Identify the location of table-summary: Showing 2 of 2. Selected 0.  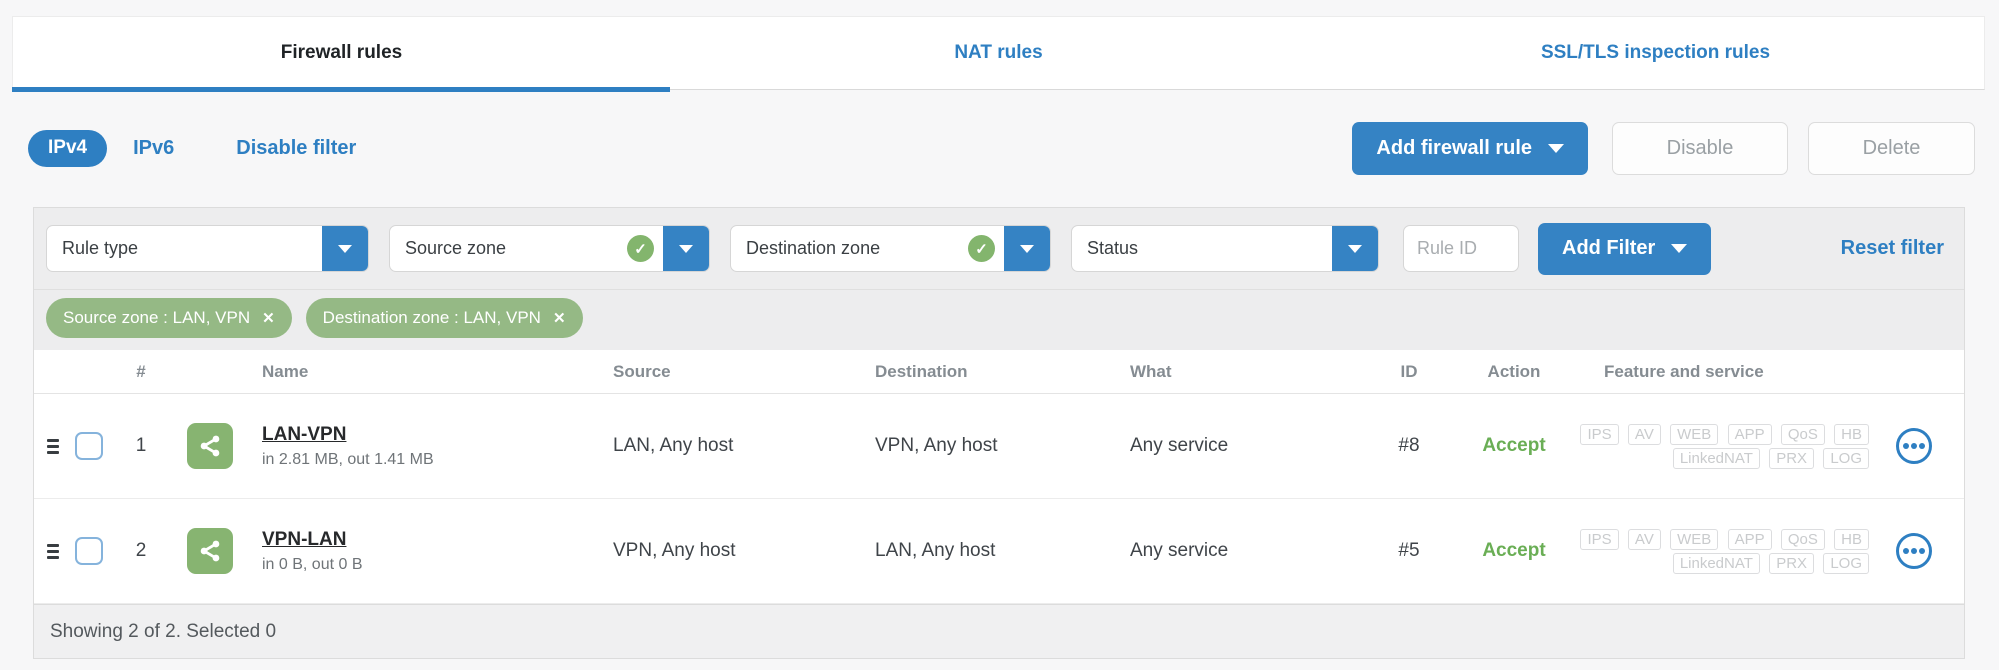
(163, 631).